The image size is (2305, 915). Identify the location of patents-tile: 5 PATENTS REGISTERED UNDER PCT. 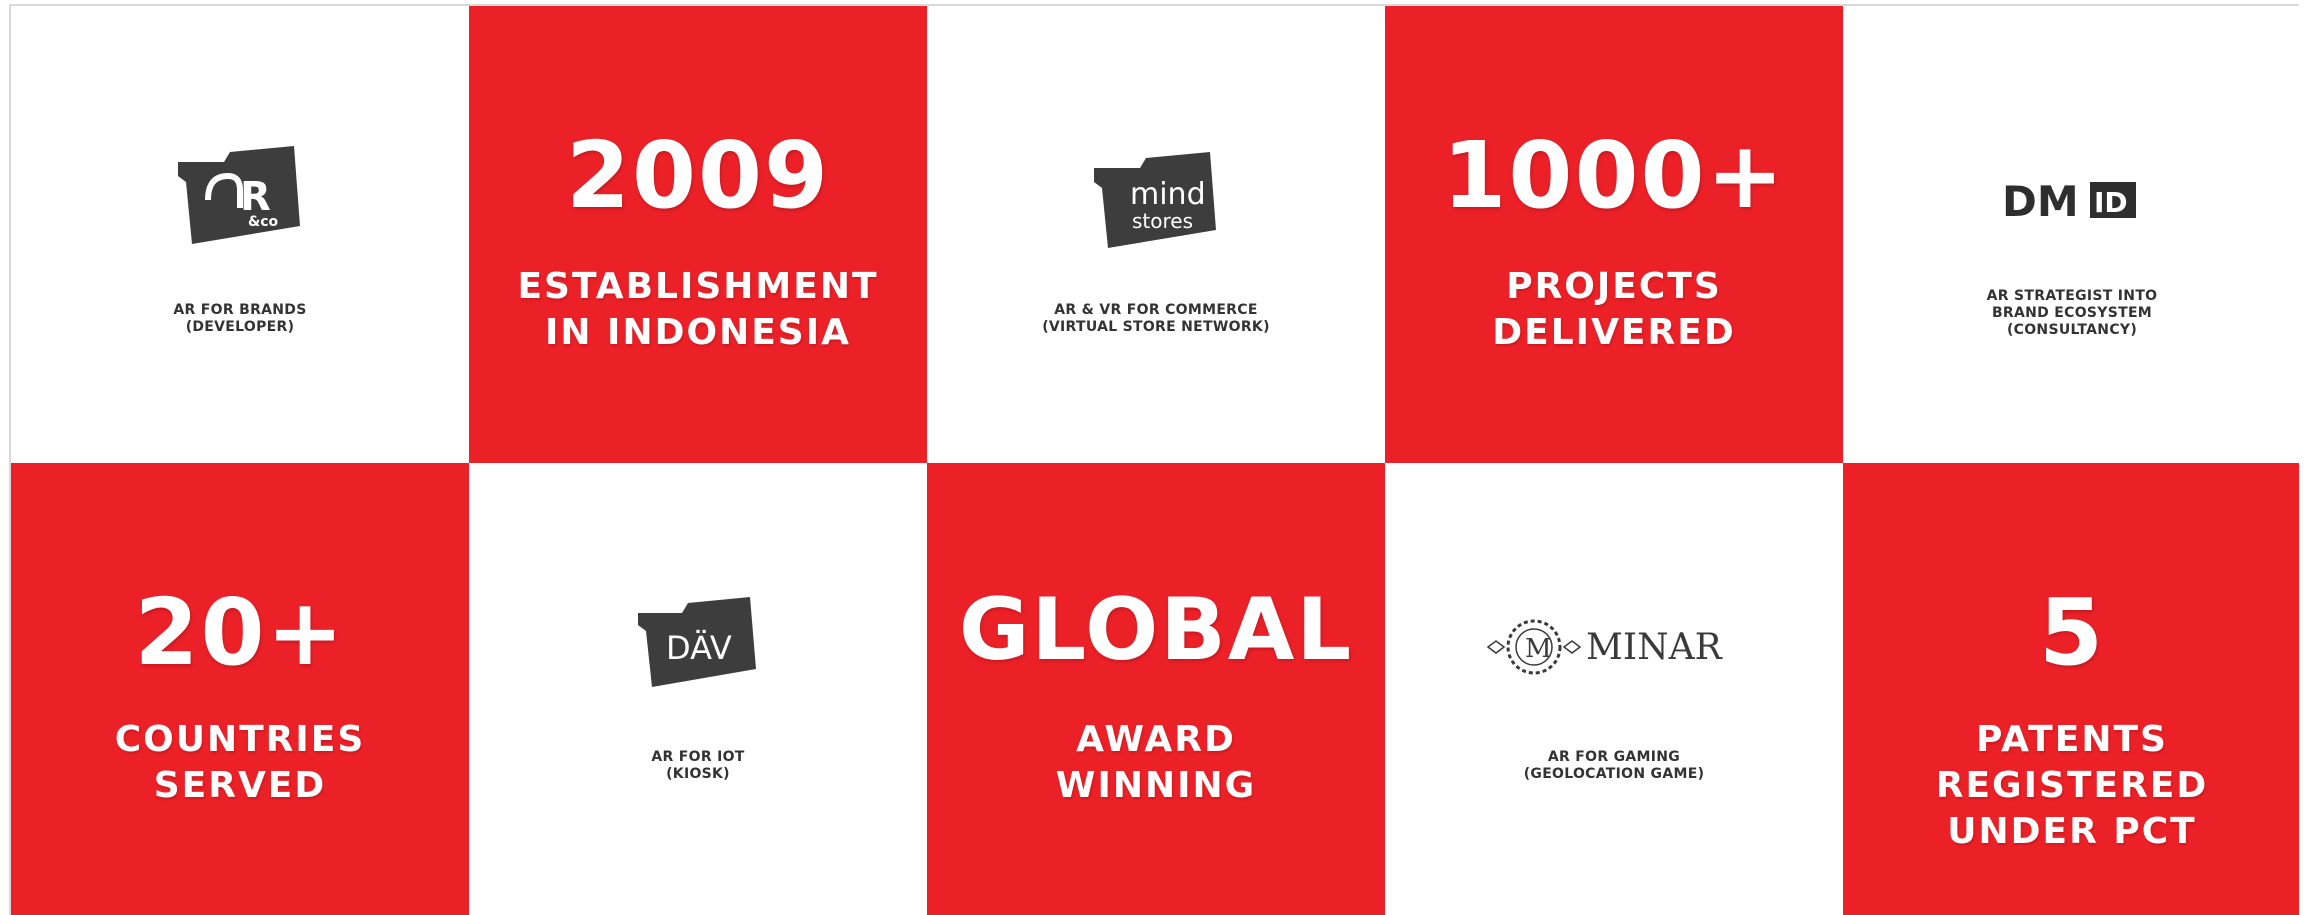
(2071, 689).